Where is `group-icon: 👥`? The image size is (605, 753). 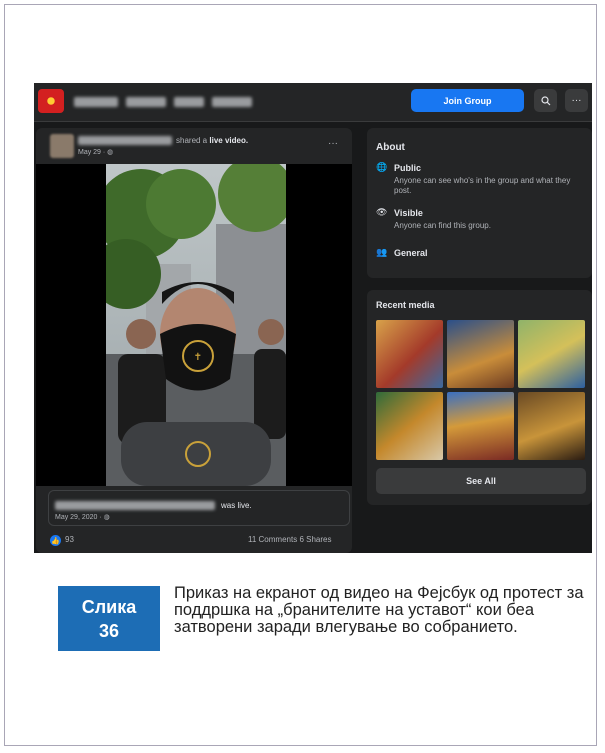 group-icon: 👥 is located at coordinates (382, 252).